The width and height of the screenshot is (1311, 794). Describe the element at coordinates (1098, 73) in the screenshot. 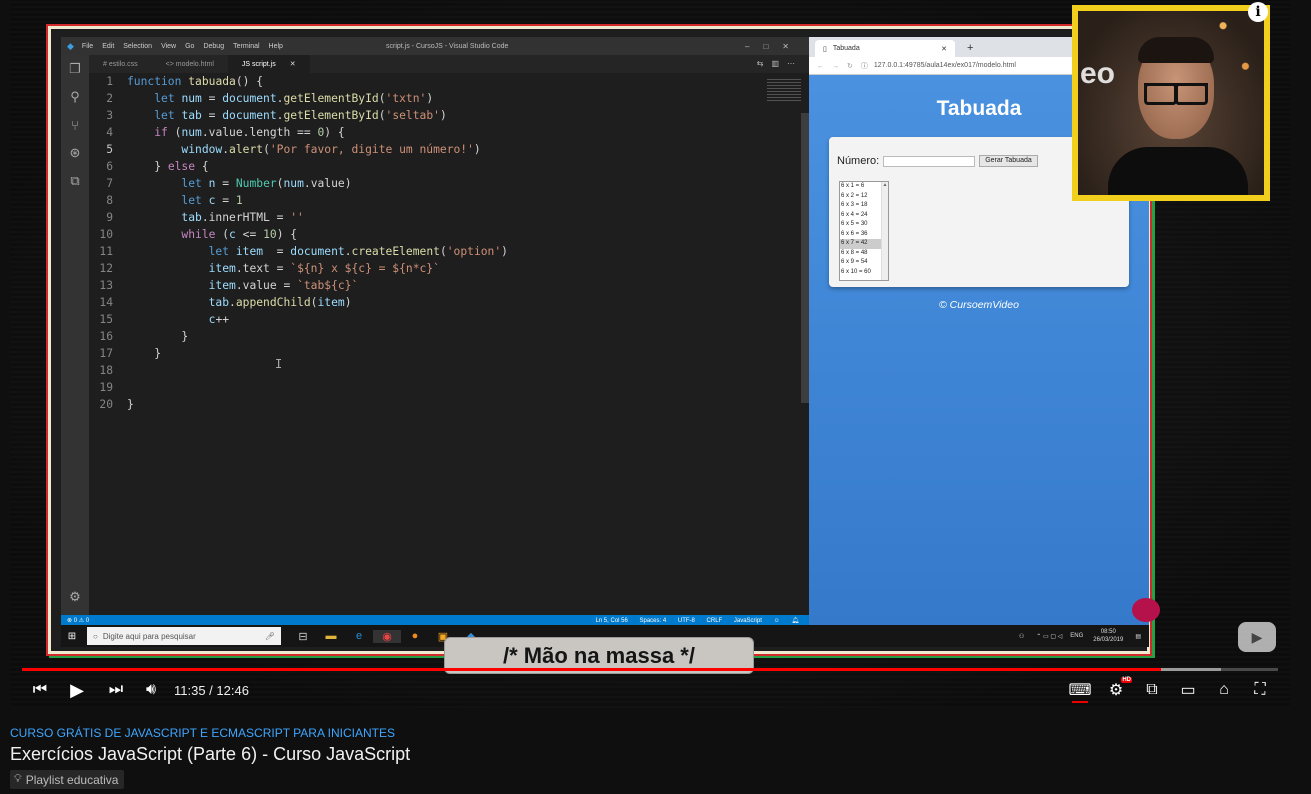

I see `webcam-bg-text: eo` at that location.